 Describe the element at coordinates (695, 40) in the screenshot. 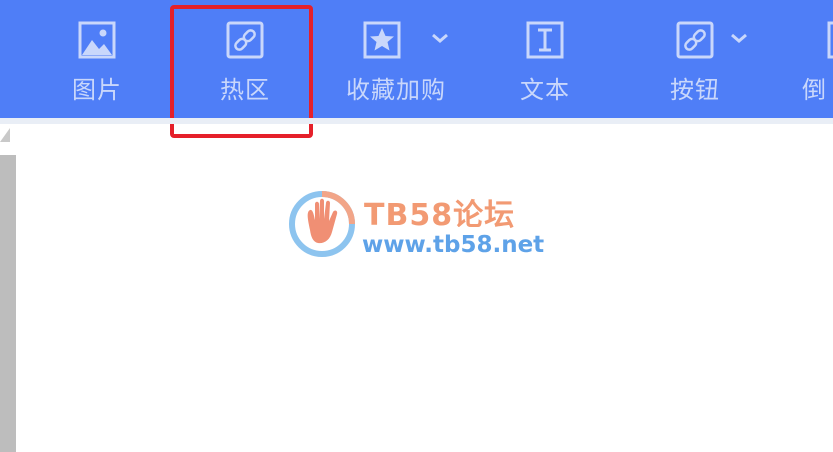

I see `link-button-icon` at that location.